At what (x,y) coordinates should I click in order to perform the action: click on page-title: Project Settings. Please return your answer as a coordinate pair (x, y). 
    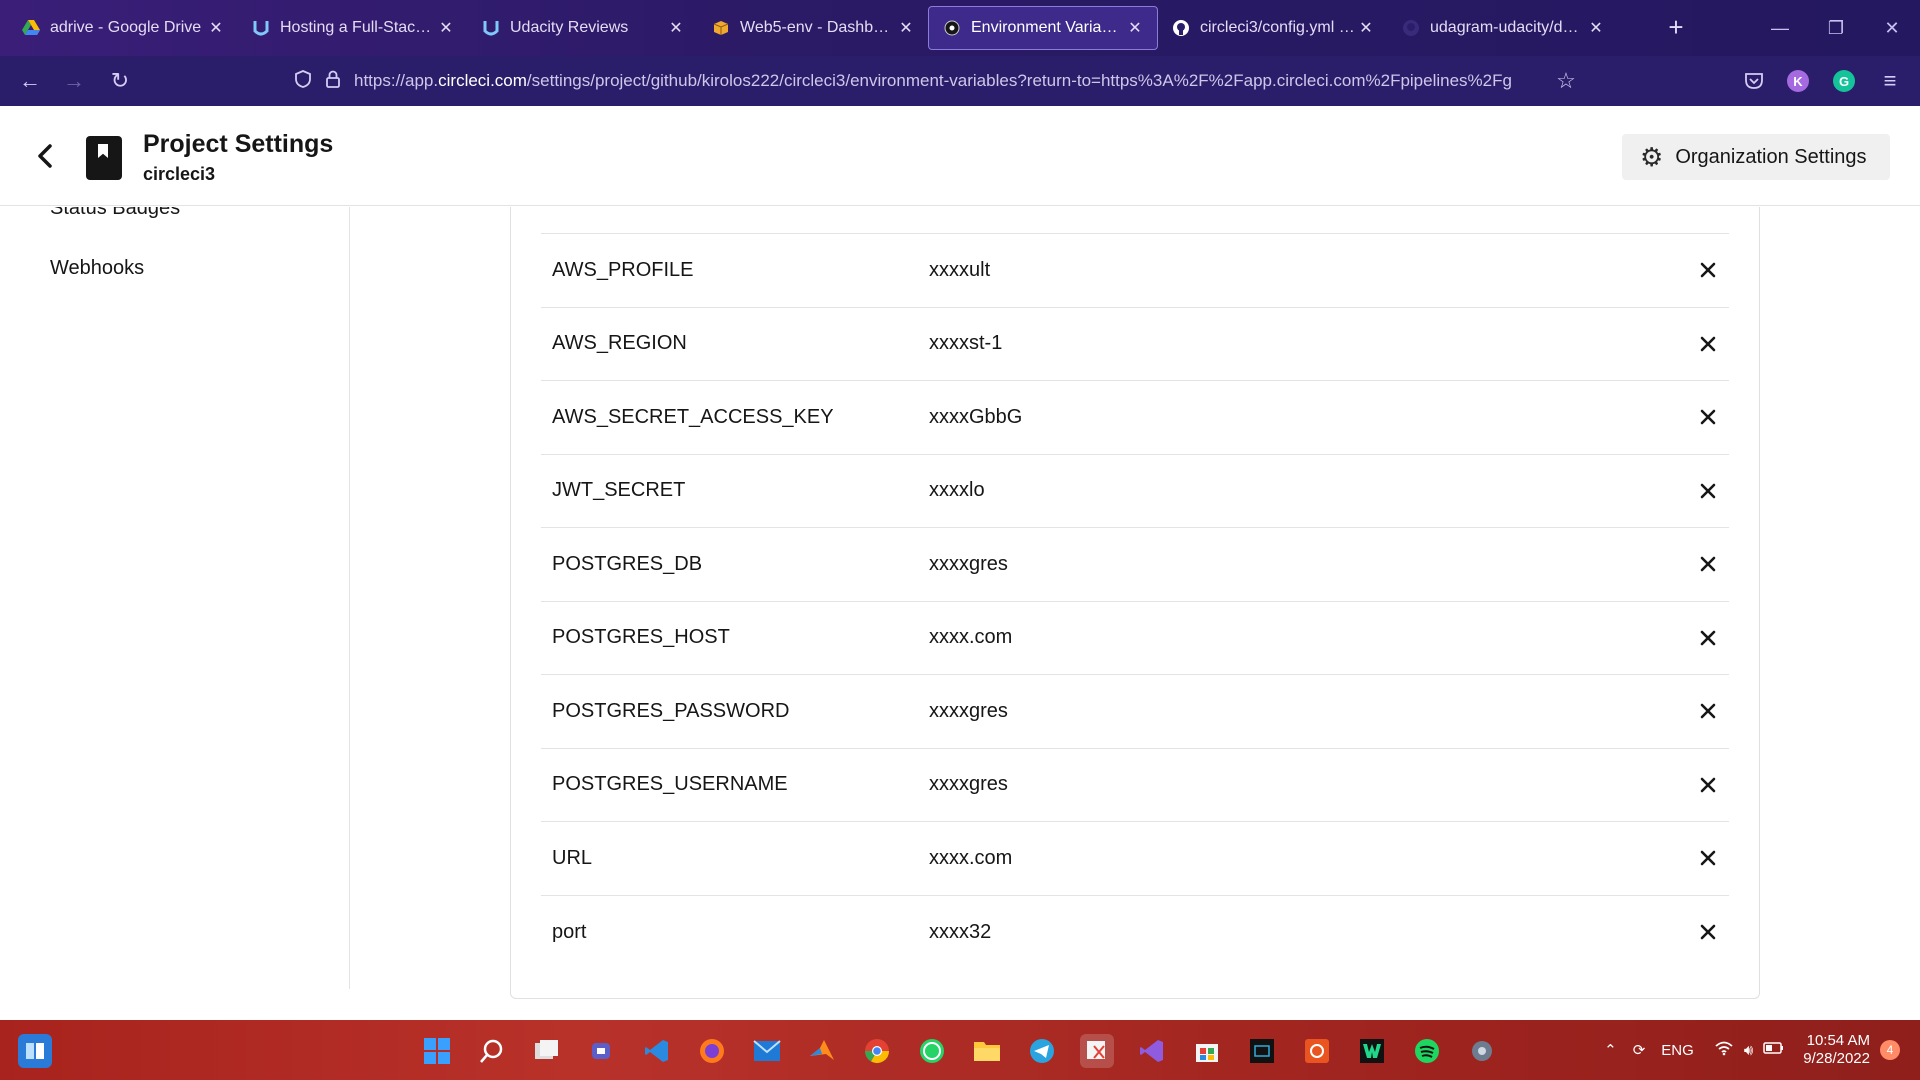
    Looking at the image, I should click on (238, 144).